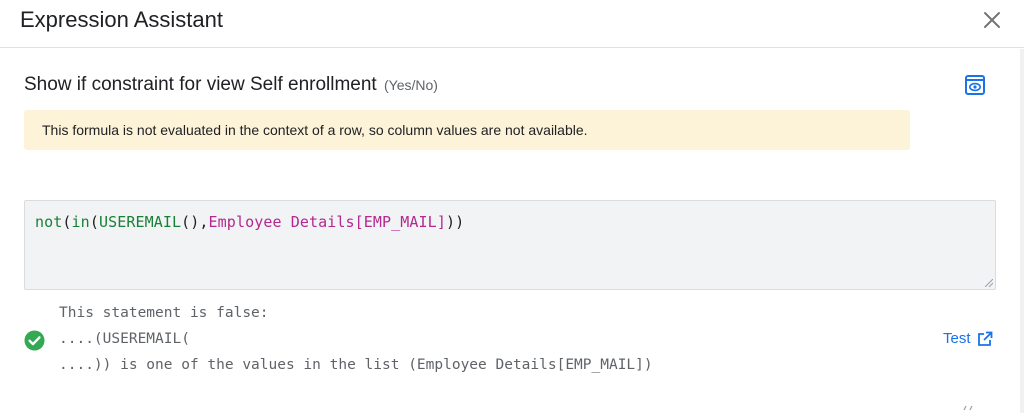 The width and height of the screenshot is (1024, 413). What do you see at coordinates (455, 222) in the screenshot?
I see `token-close: ))` at bounding box center [455, 222].